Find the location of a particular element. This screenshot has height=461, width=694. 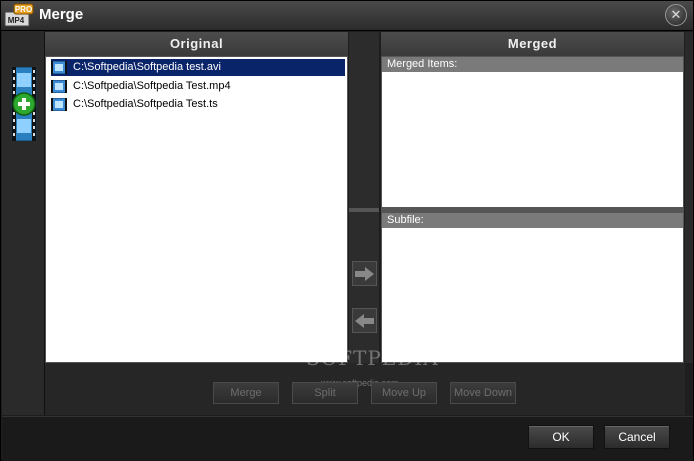

file-path: C:\Softpedia\Softpedia Test.mp4 is located at coordinates (152, 86).